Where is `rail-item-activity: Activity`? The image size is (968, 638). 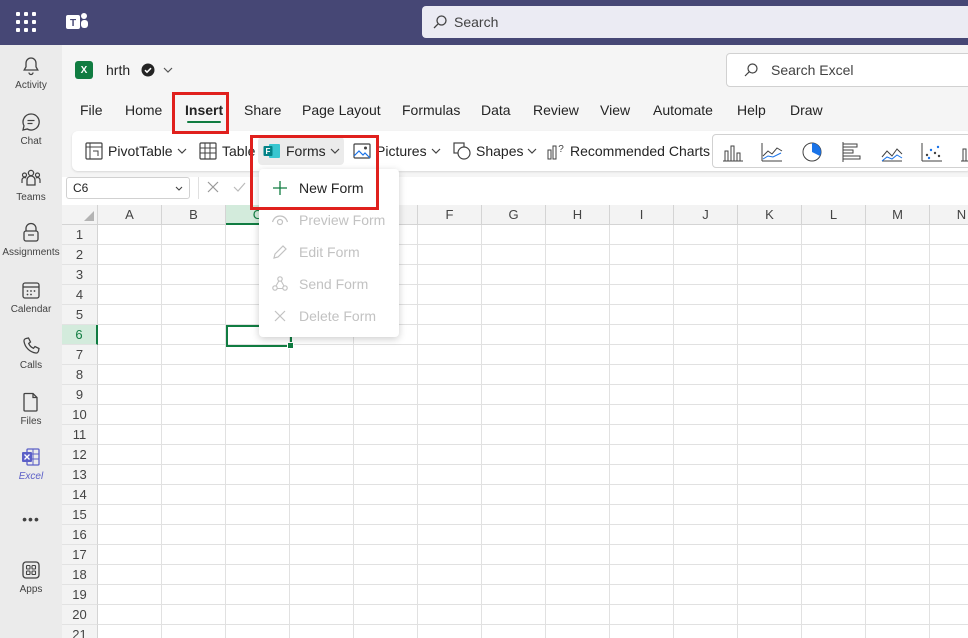
rail-item-activity: Activity is located at coordinates (31, 81).